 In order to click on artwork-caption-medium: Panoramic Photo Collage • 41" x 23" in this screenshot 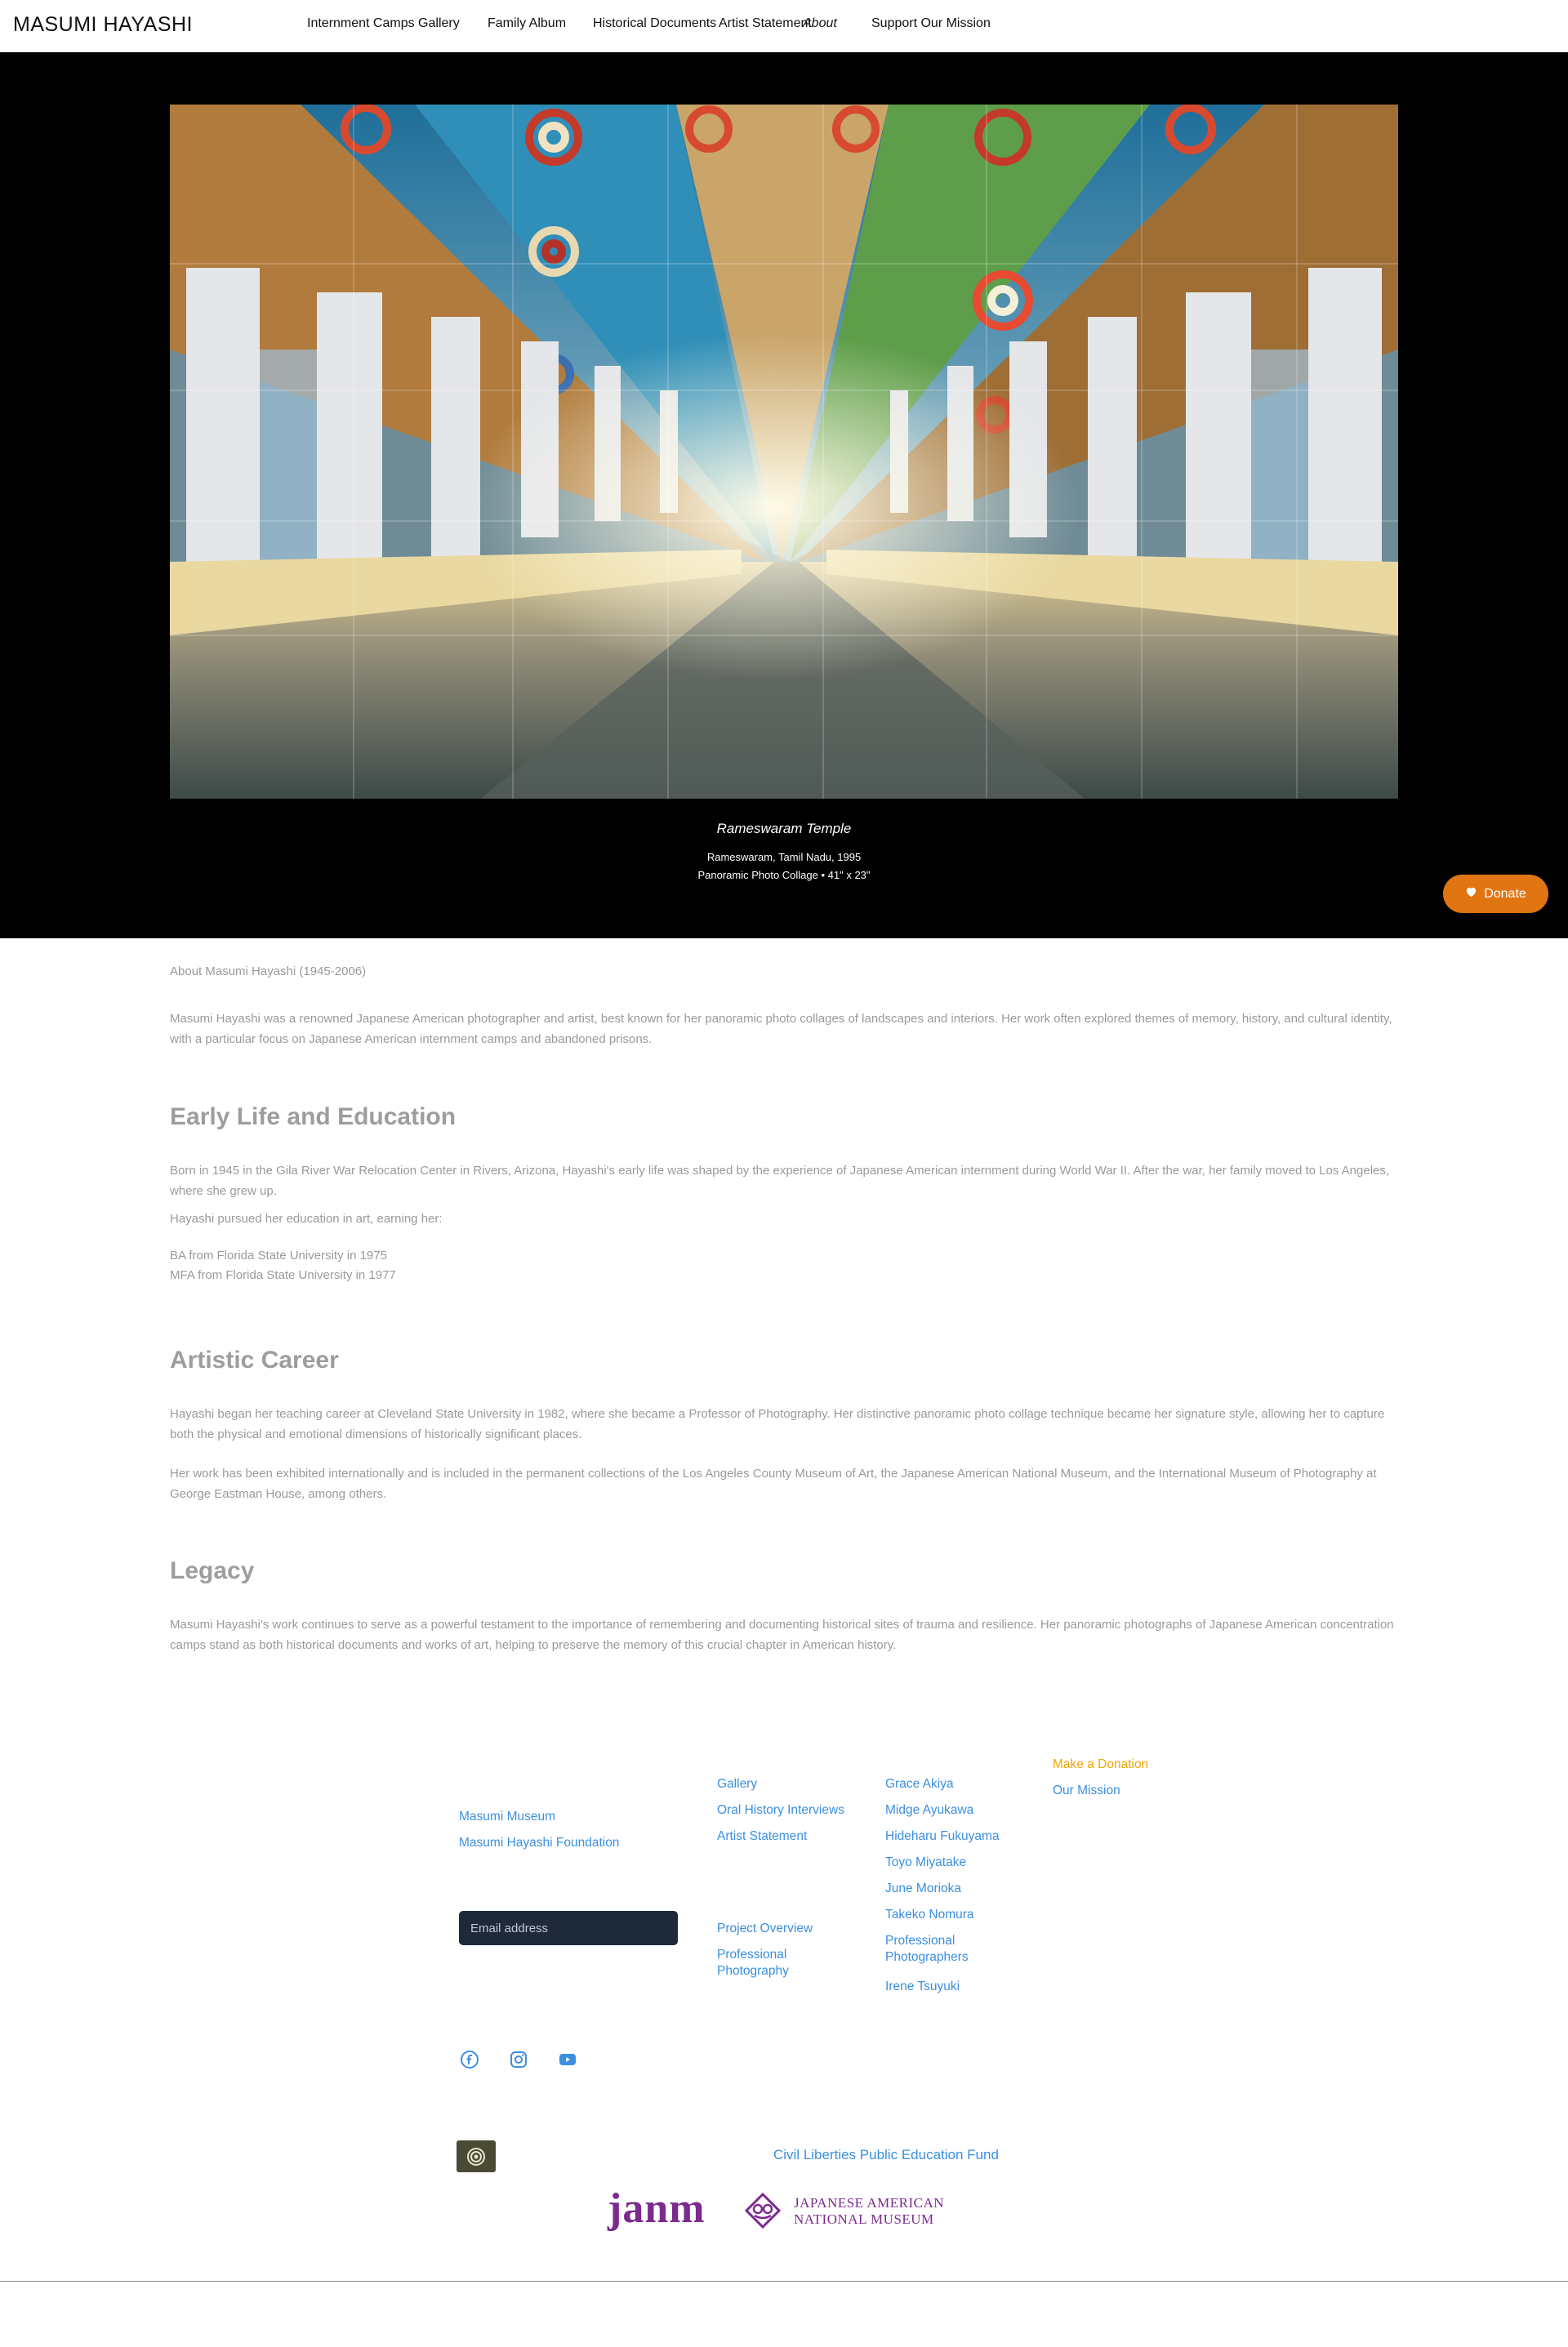, I will do `click(784, 875)`.